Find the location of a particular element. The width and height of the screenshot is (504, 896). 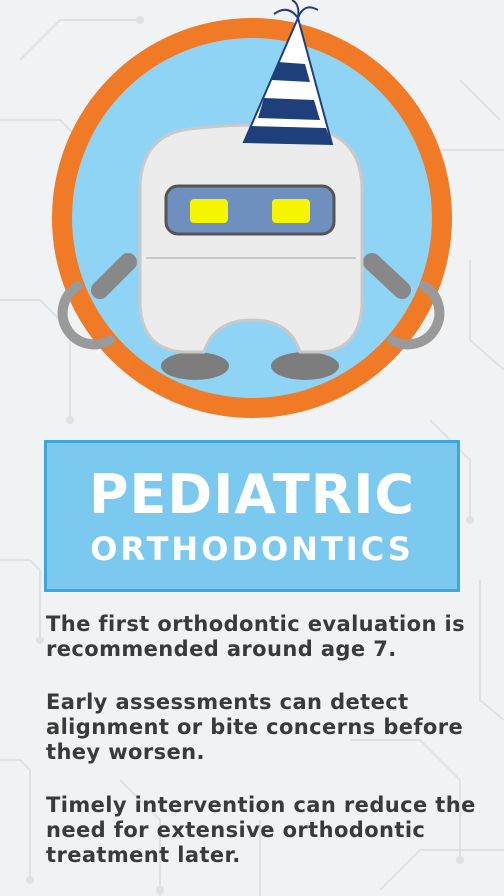

banner-title: PEDIATRIC is located at coordinates (252, 494).